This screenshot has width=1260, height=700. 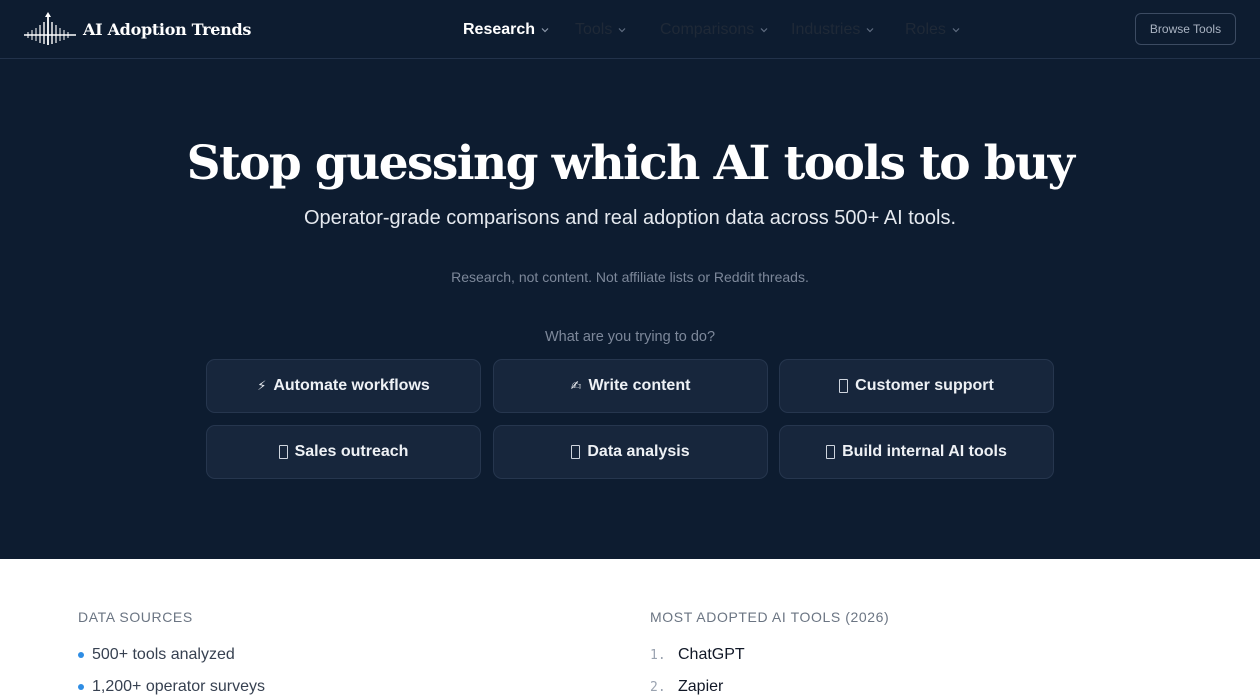 What do you see at coordinates (707, 29) in the screenshot?
I see `nav-comparisons-label: Comparisons` at bounding box center [707, 29].